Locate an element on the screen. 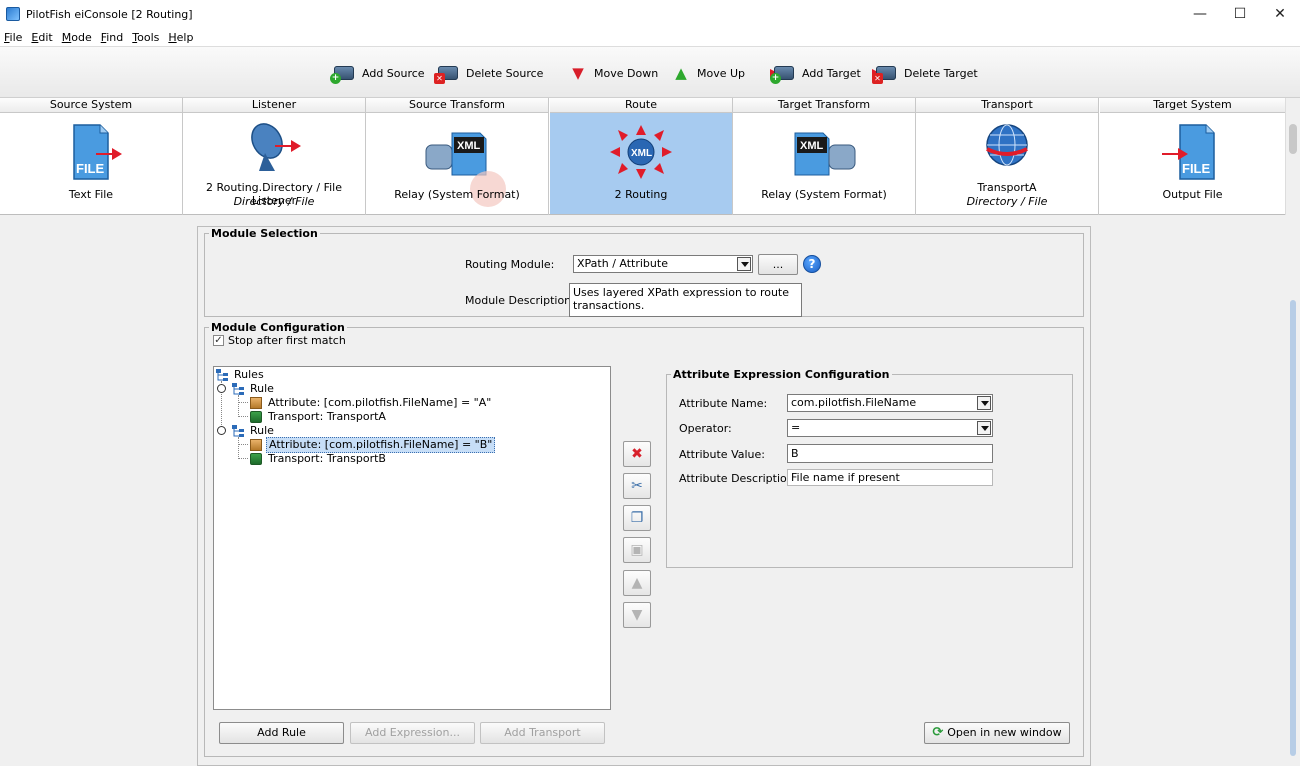  stage-label: 2 Routing is located at coordinates (641, 194).